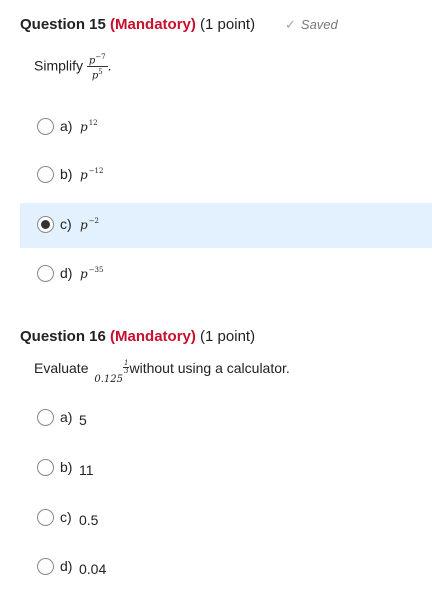  Describe the element at coordinates (63, 24) in the screenshot. I see `question-number: Question 15` at that location.